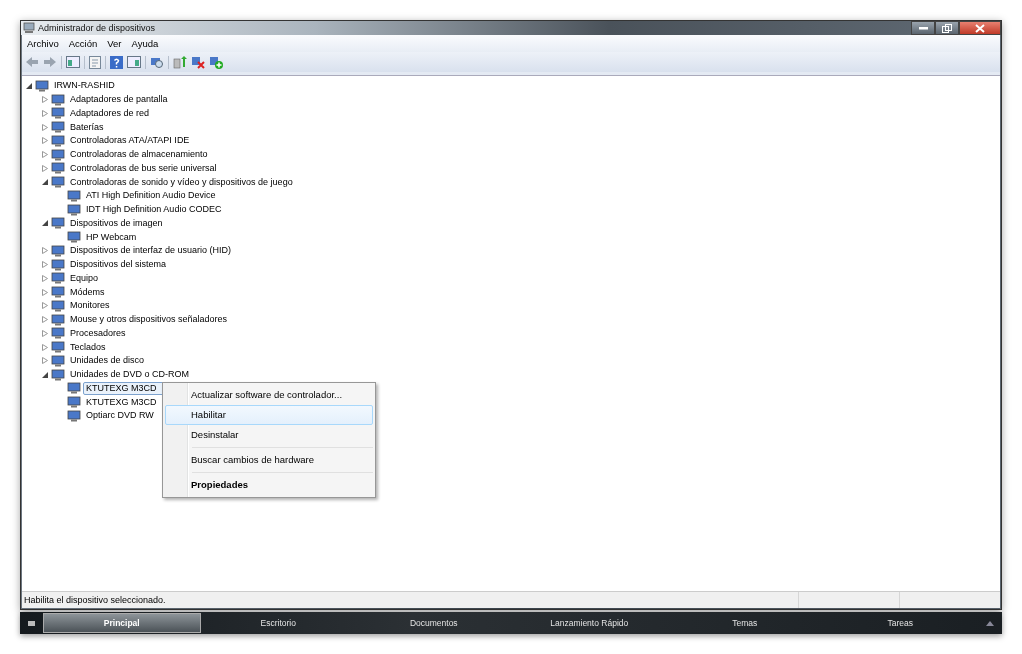 The image size is (1022, 654). What do you see at coordinates (95, 600) in the screenshot?
I see `status-text: Habilita el dispositivo seleccionado.` at bounding box center [95, 600].